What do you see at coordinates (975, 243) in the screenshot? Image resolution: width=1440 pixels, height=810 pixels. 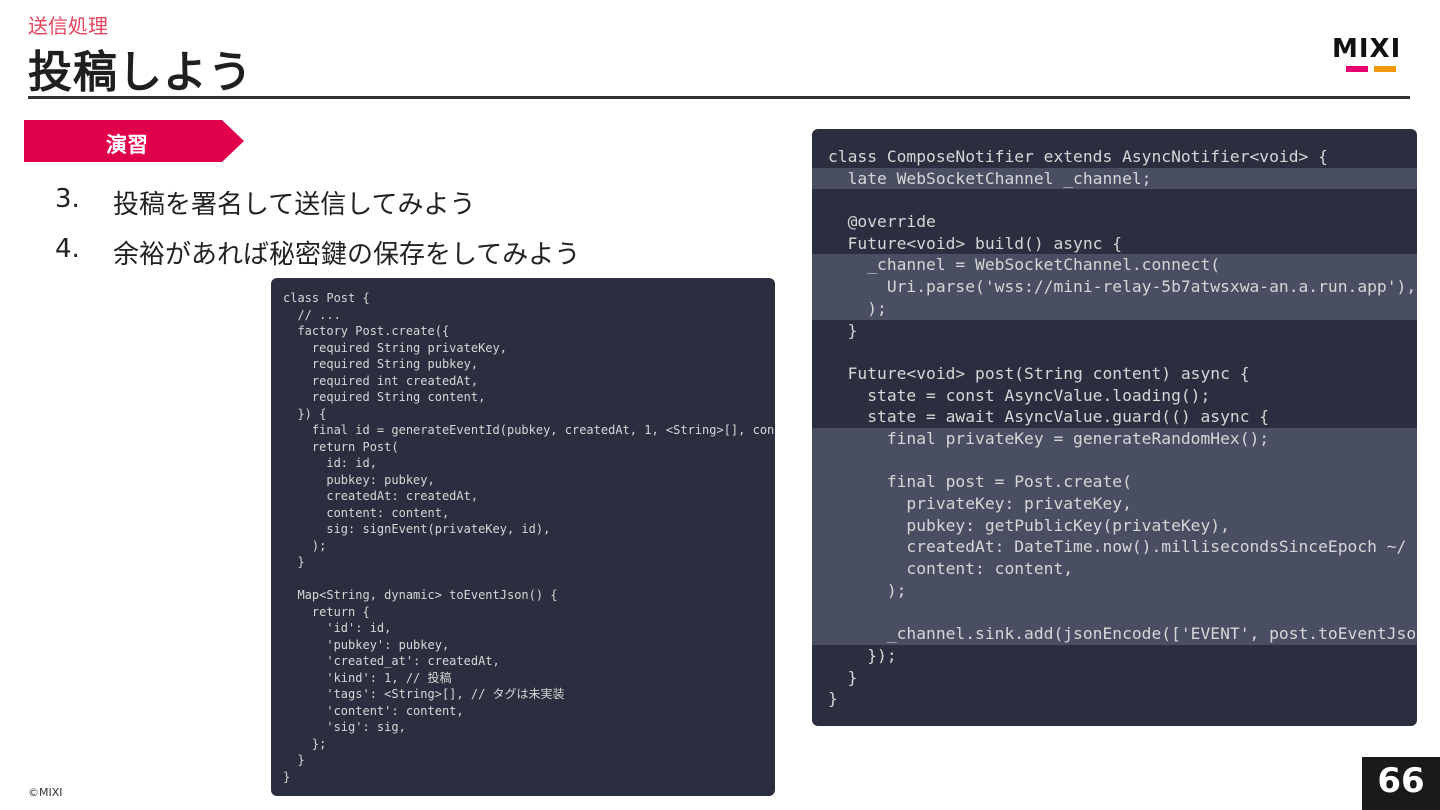 I see `code-line: Future<void> build() async {` at bounding box center [975, 243].